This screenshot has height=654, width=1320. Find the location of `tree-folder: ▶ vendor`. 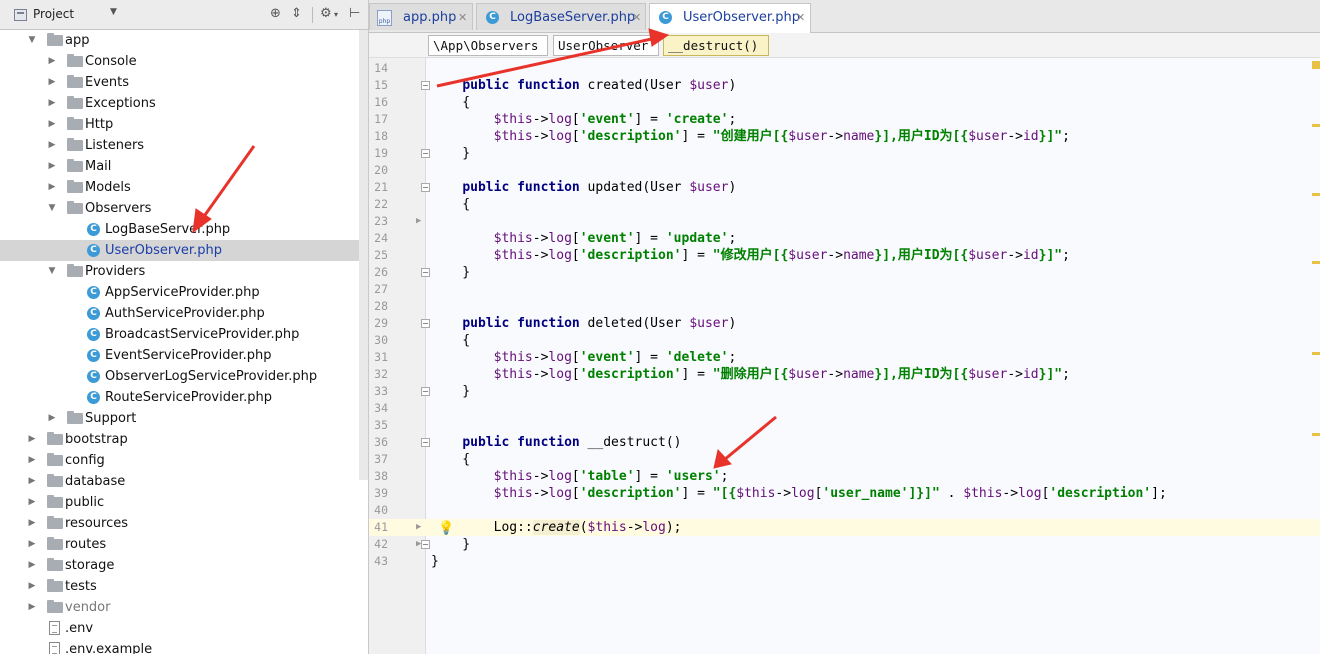

tree-folder: ▶ vendor is located at coordinates (184, 607).